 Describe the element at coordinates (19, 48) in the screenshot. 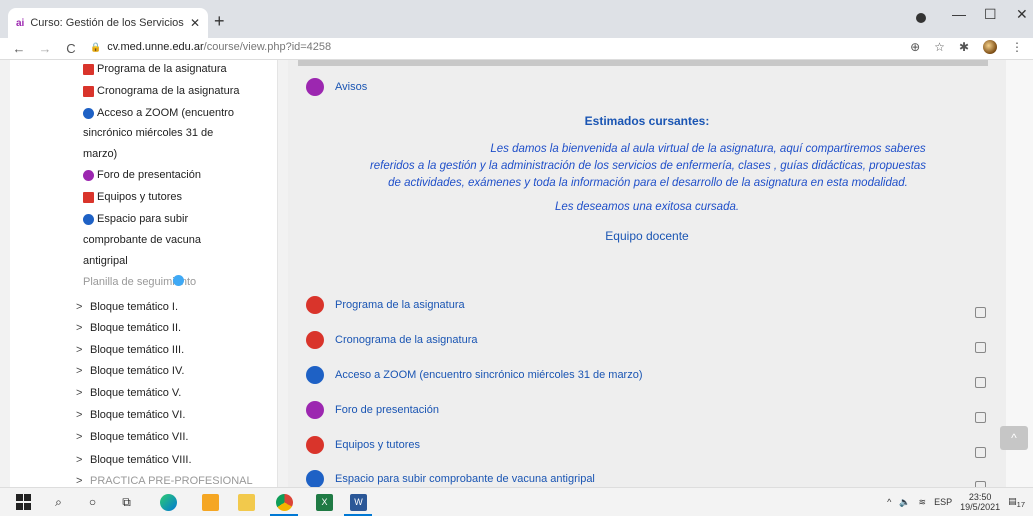

I see `back-button: ←` at that location.